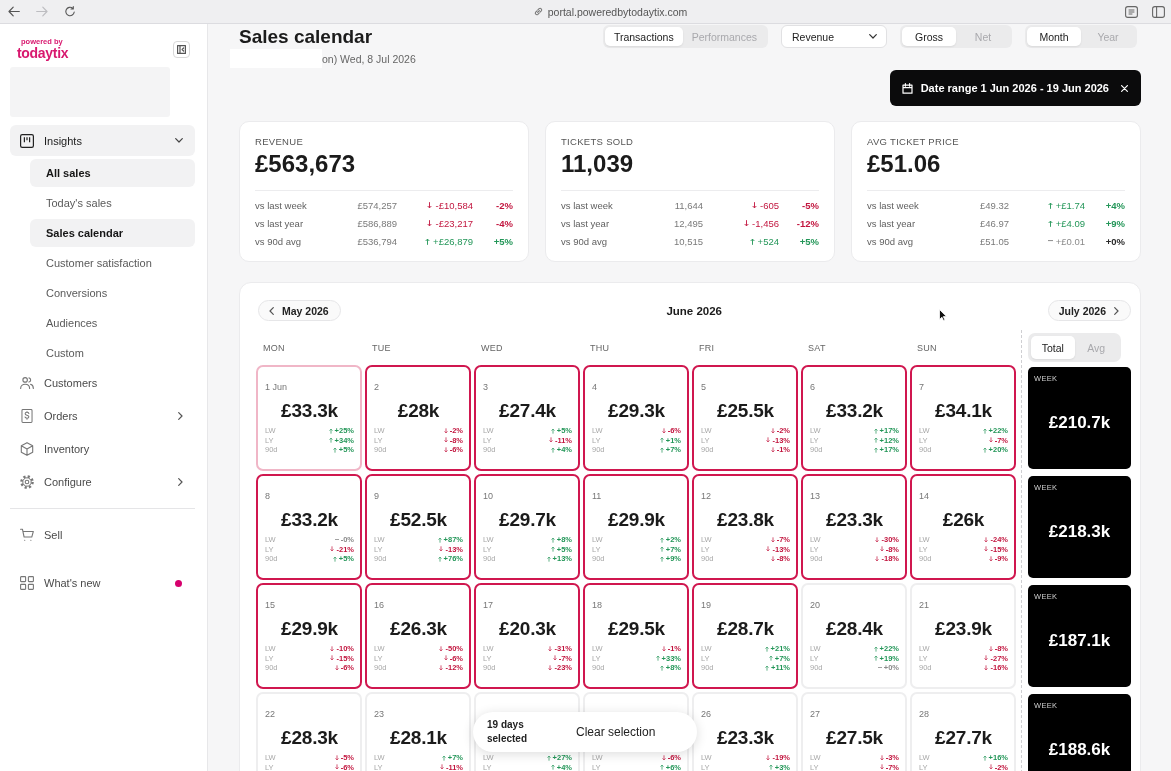 This screenshot has width=1171, height=771. What do you see at coordinates (927, 347) in the screenshot?
I see `weekday-label: SUN` at bounding box center [927, 347].